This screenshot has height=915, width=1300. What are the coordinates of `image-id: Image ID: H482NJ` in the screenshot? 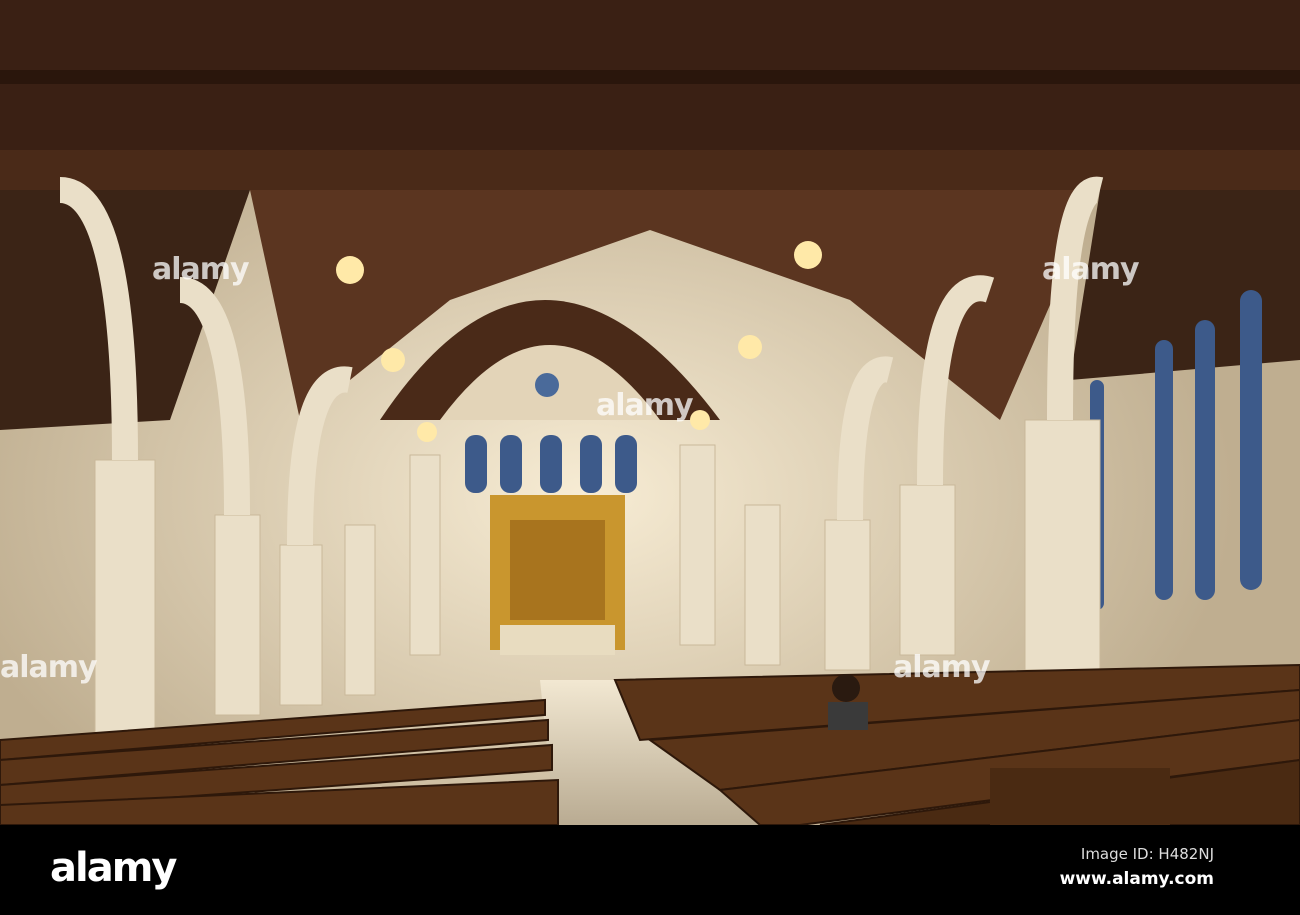 It's located at (1147, 854).